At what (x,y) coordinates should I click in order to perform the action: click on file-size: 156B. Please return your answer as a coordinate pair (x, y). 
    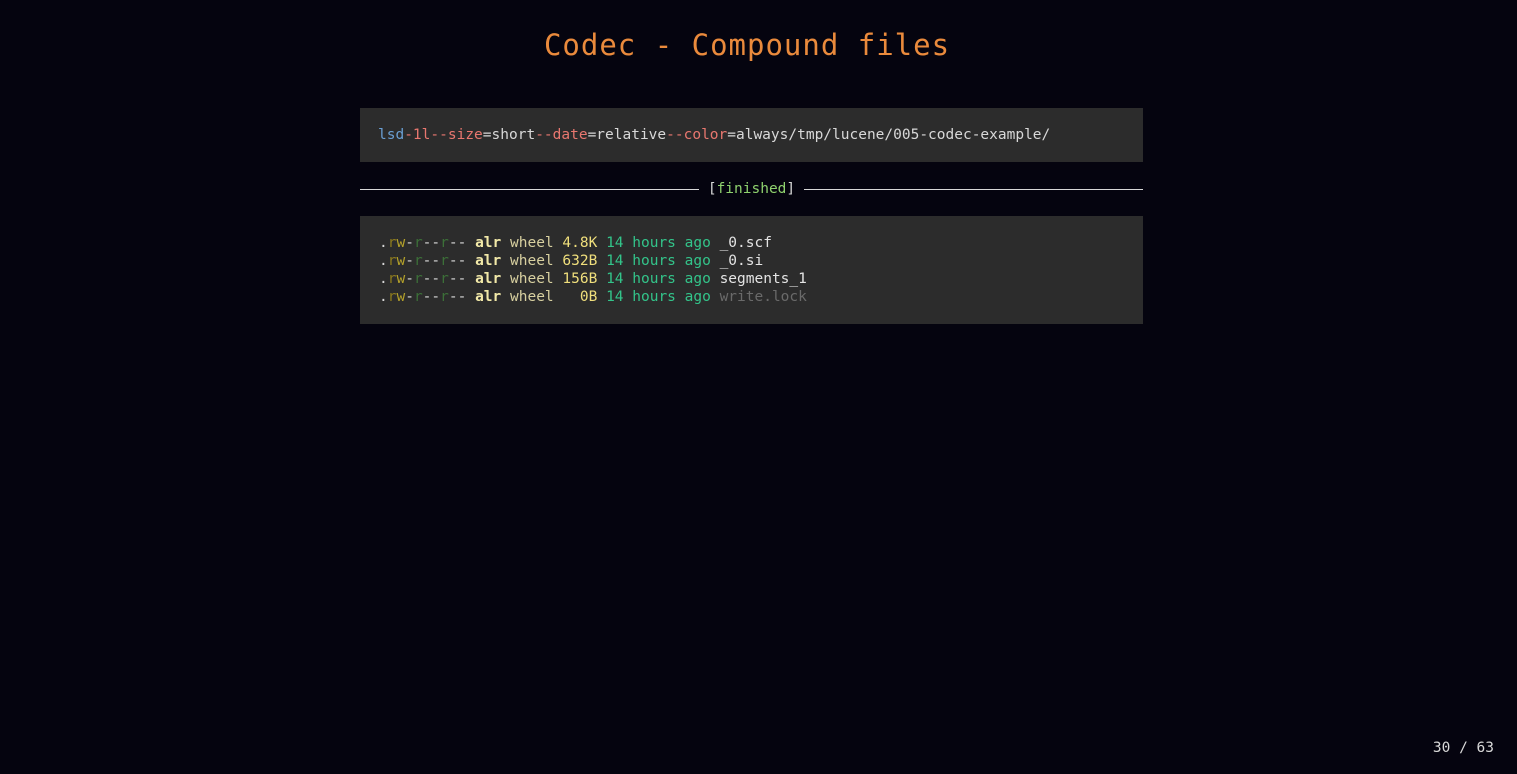
    Looking at the image, I should click on (580, 279).